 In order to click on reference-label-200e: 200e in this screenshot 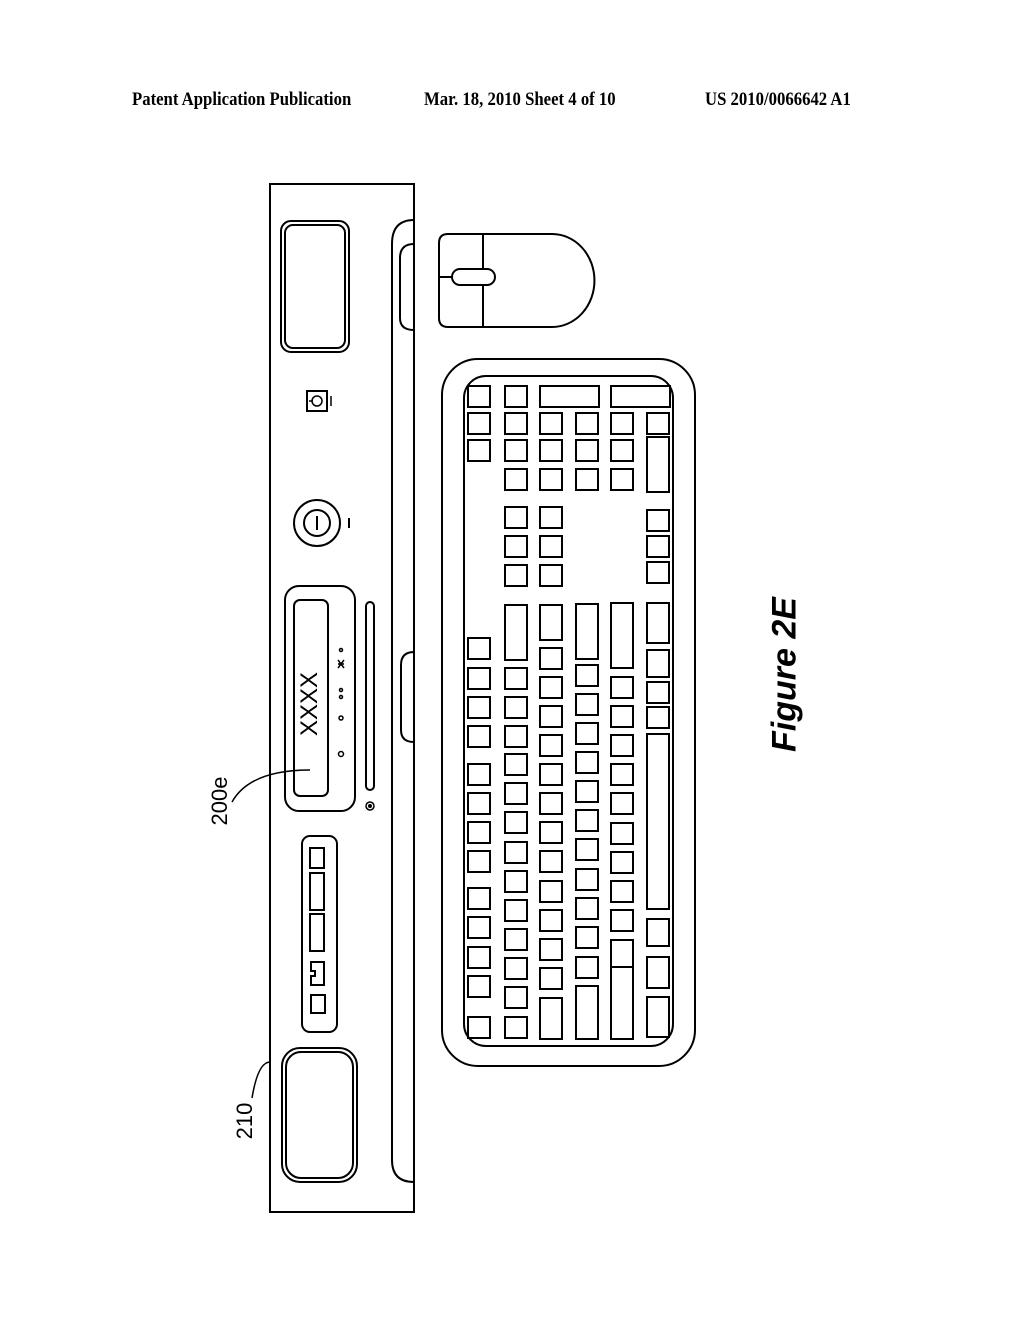, I will do `click(219, 801)`.